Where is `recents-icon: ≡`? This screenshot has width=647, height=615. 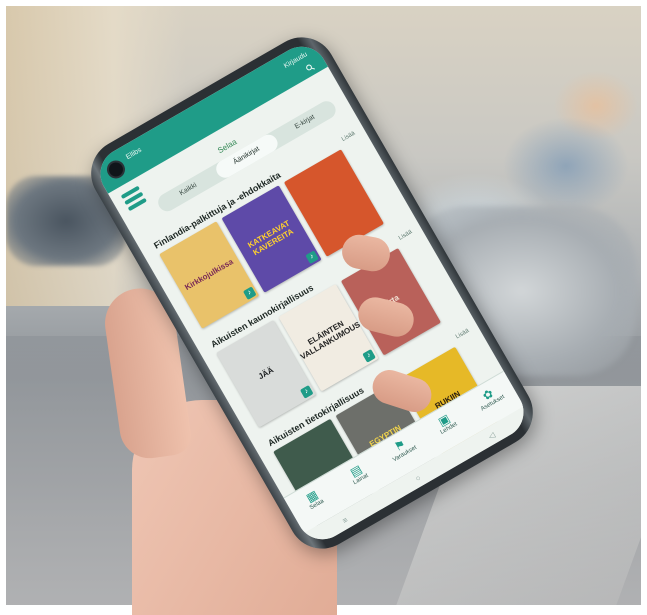 recents-icon: ≡ is located at coordinates (345, 520).